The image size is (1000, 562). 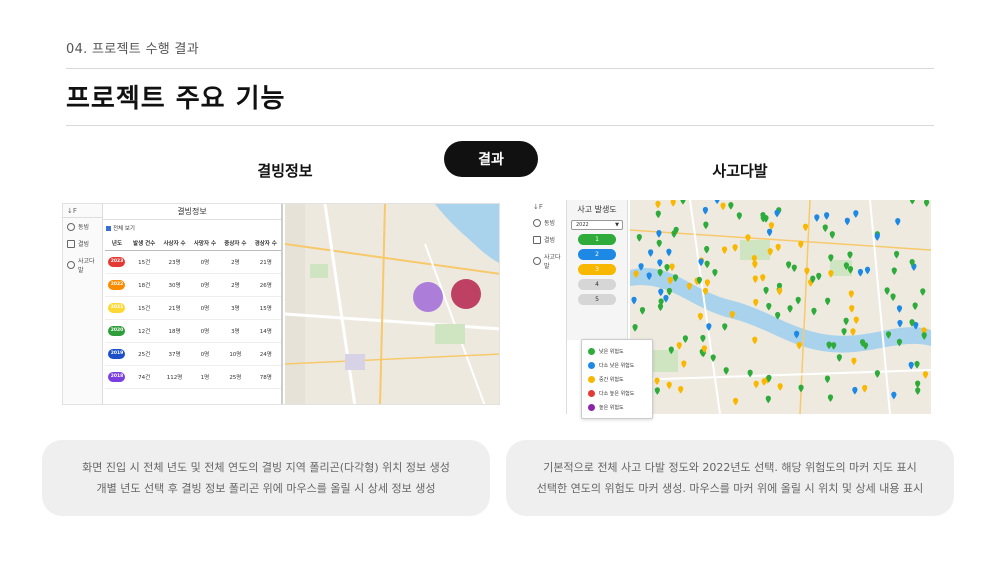 I want to click on year-badge: 2023, so click(x=117, y=262).